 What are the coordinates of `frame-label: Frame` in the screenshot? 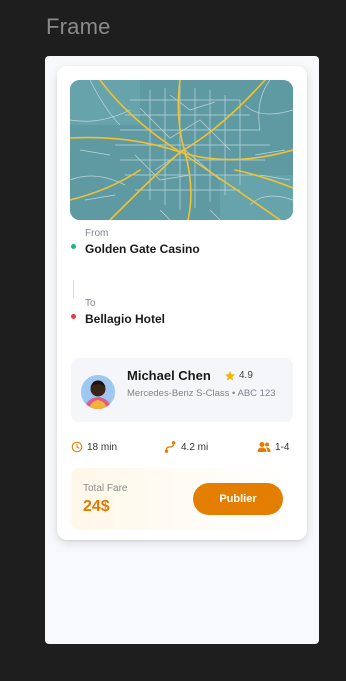 It's located at (78, 26).